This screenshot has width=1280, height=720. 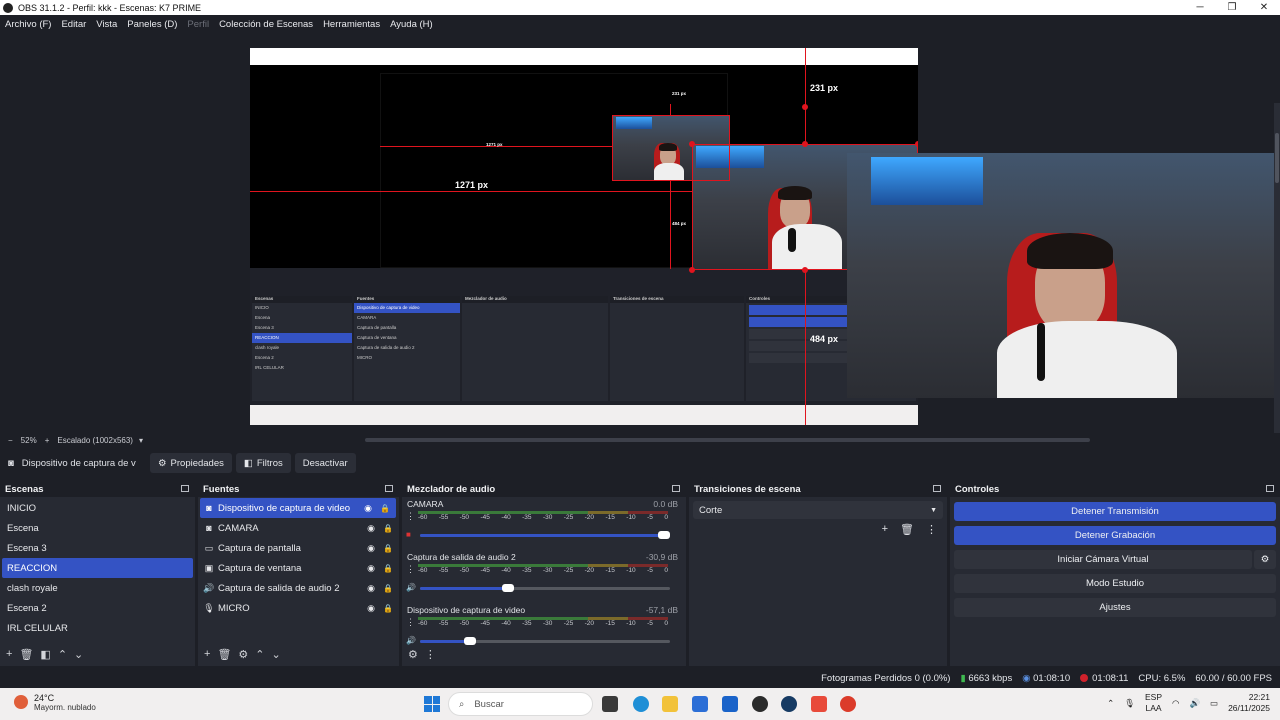 I want to click on settings-button: Ajustes, so click(x=1115, y=607).